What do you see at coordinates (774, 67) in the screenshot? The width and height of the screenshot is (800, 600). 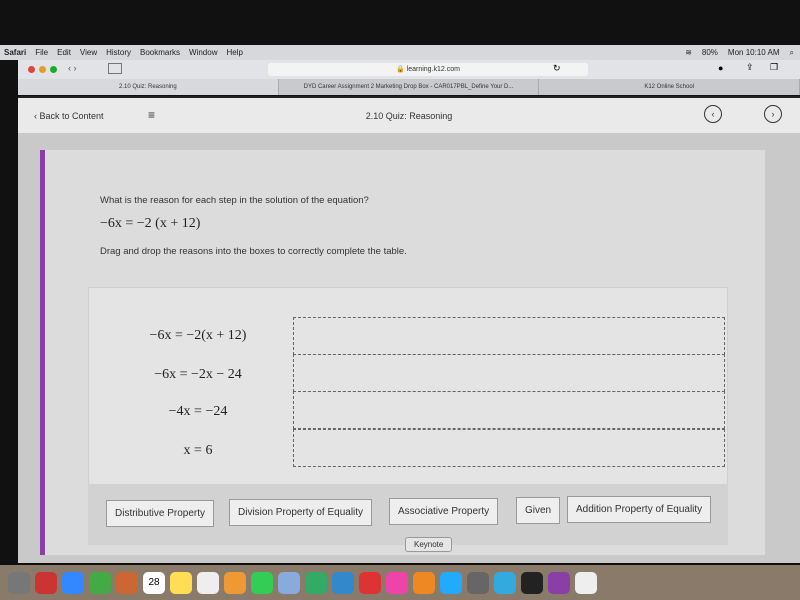 I see `tabs-icon: ❐` at bounding box center [774, 67].